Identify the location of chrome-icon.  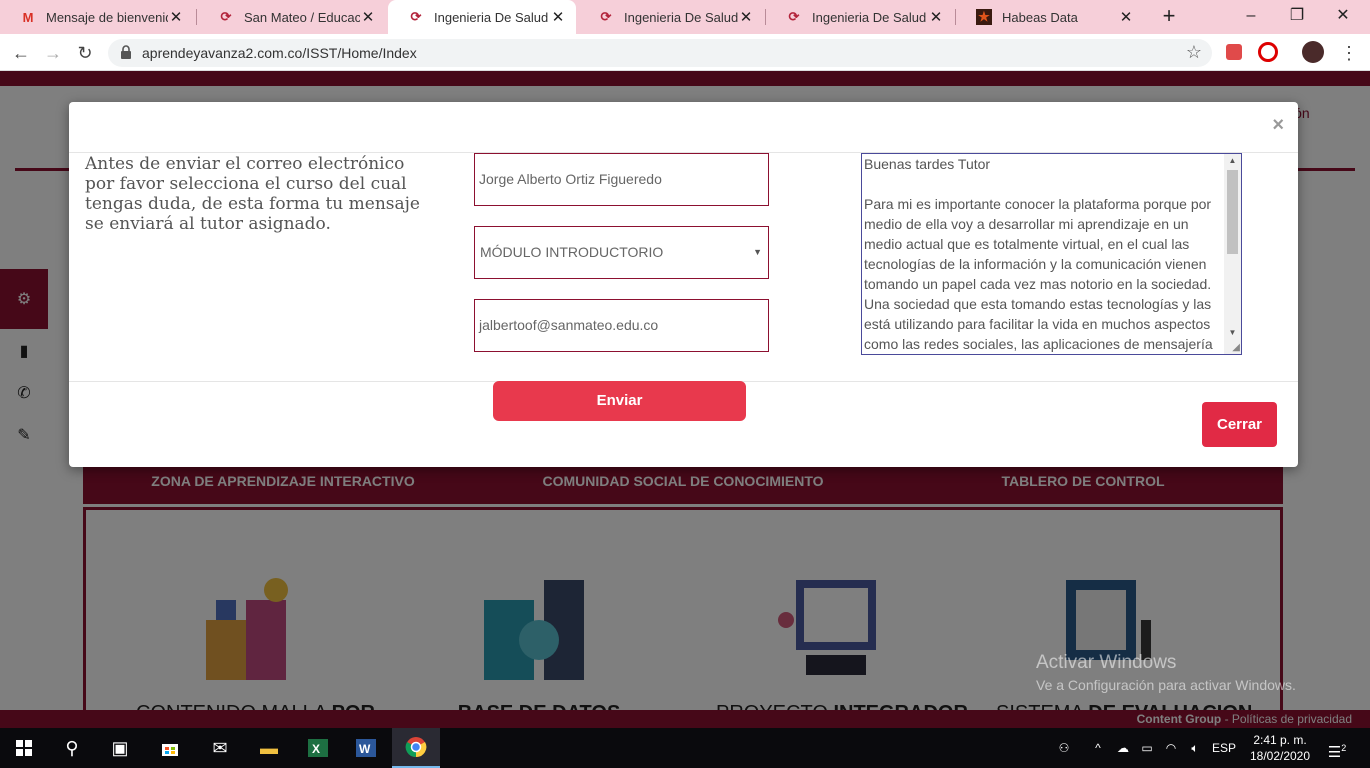
(416, 748).